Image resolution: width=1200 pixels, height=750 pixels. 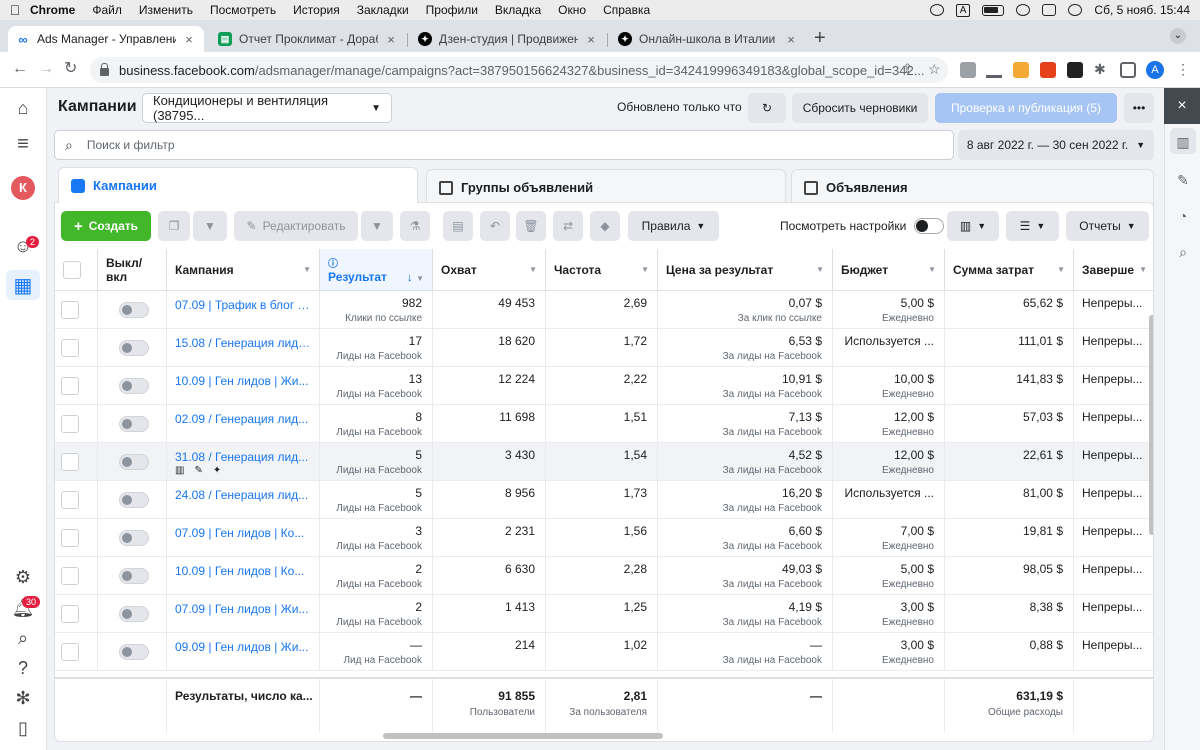 I want to click on export-button: ⇄, so click(x=568, y=226).